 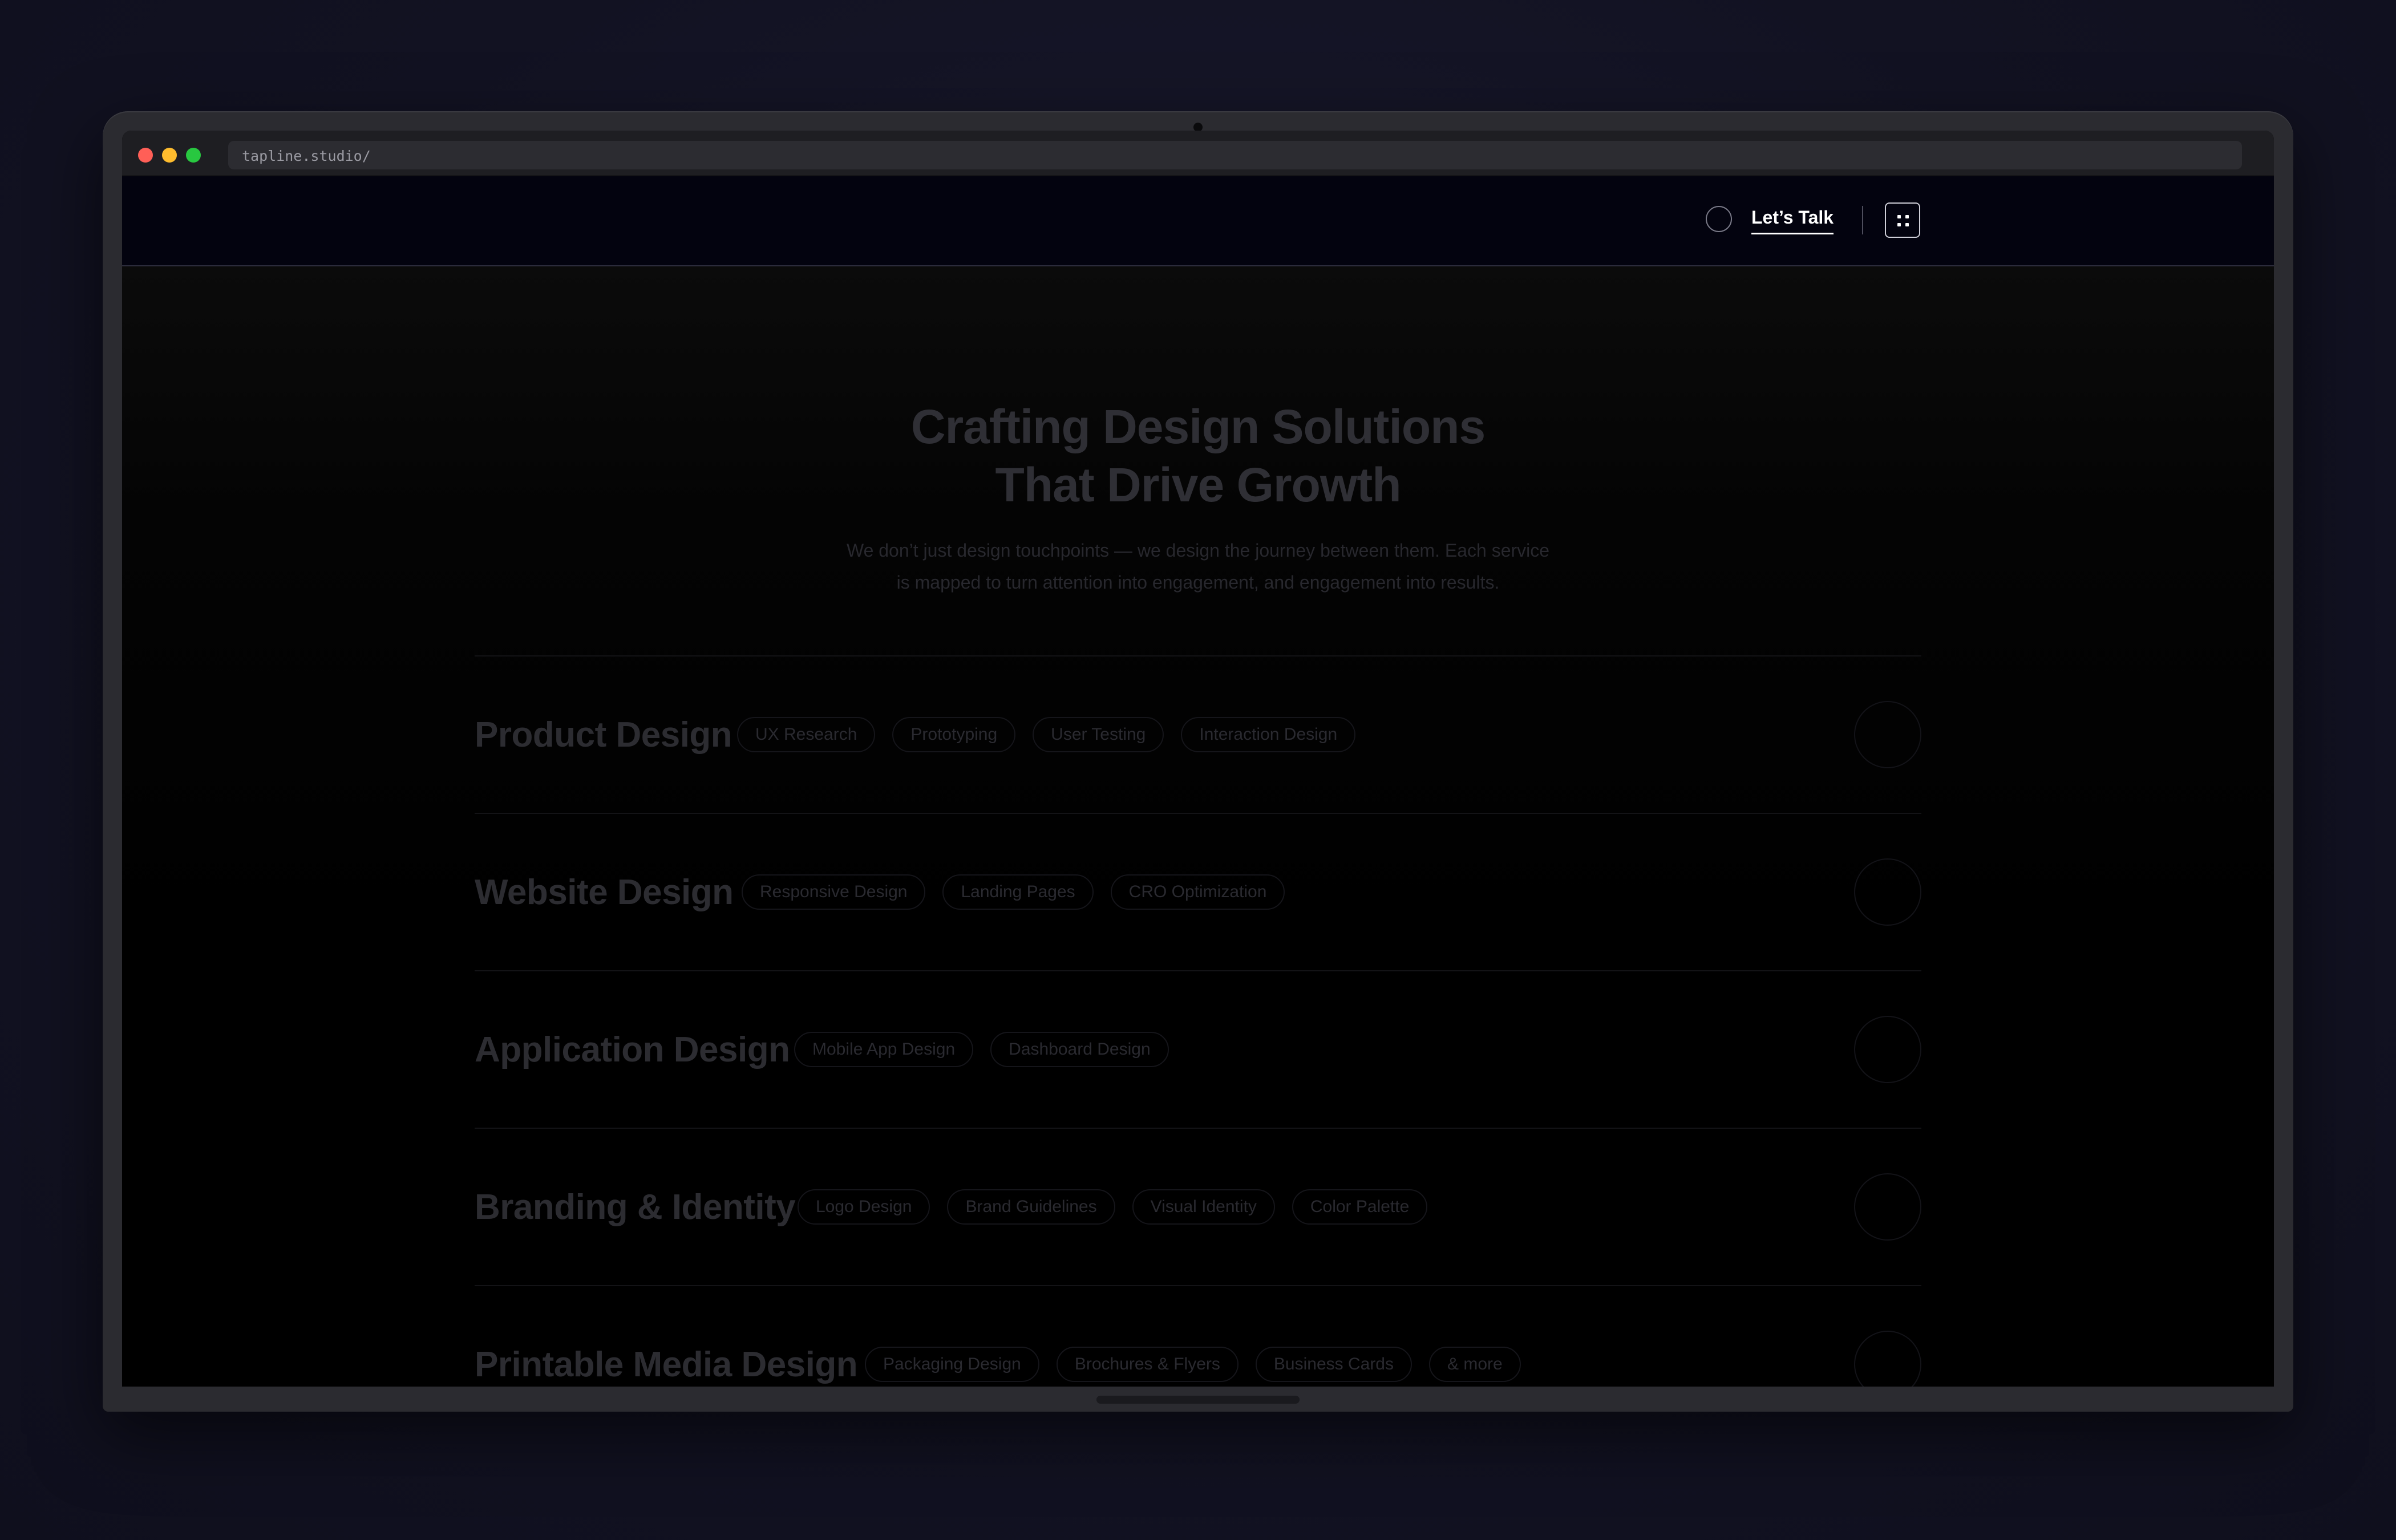 I want to click on service-tag: Responsive Design, so click(x=834, y=892).